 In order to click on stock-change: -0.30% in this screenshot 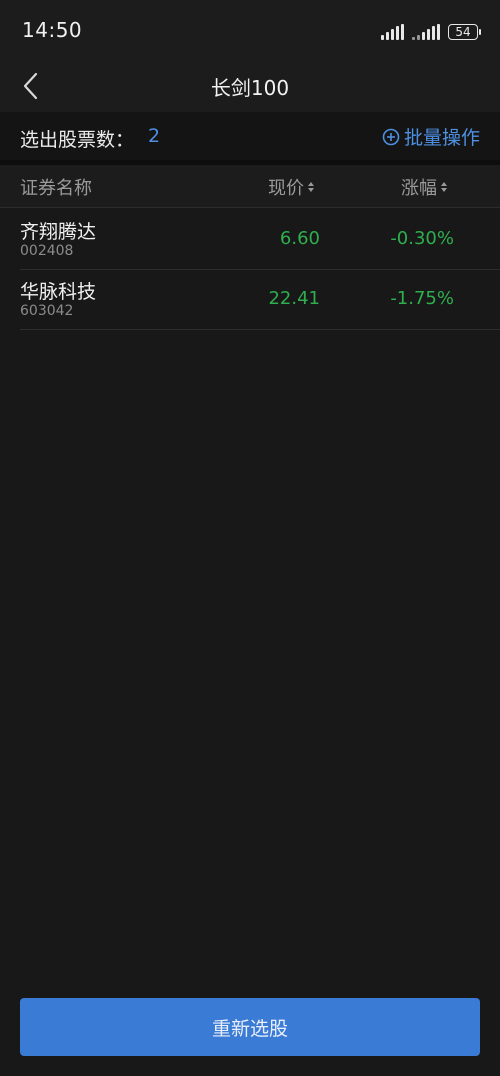, I will do `click(422, 238)`.